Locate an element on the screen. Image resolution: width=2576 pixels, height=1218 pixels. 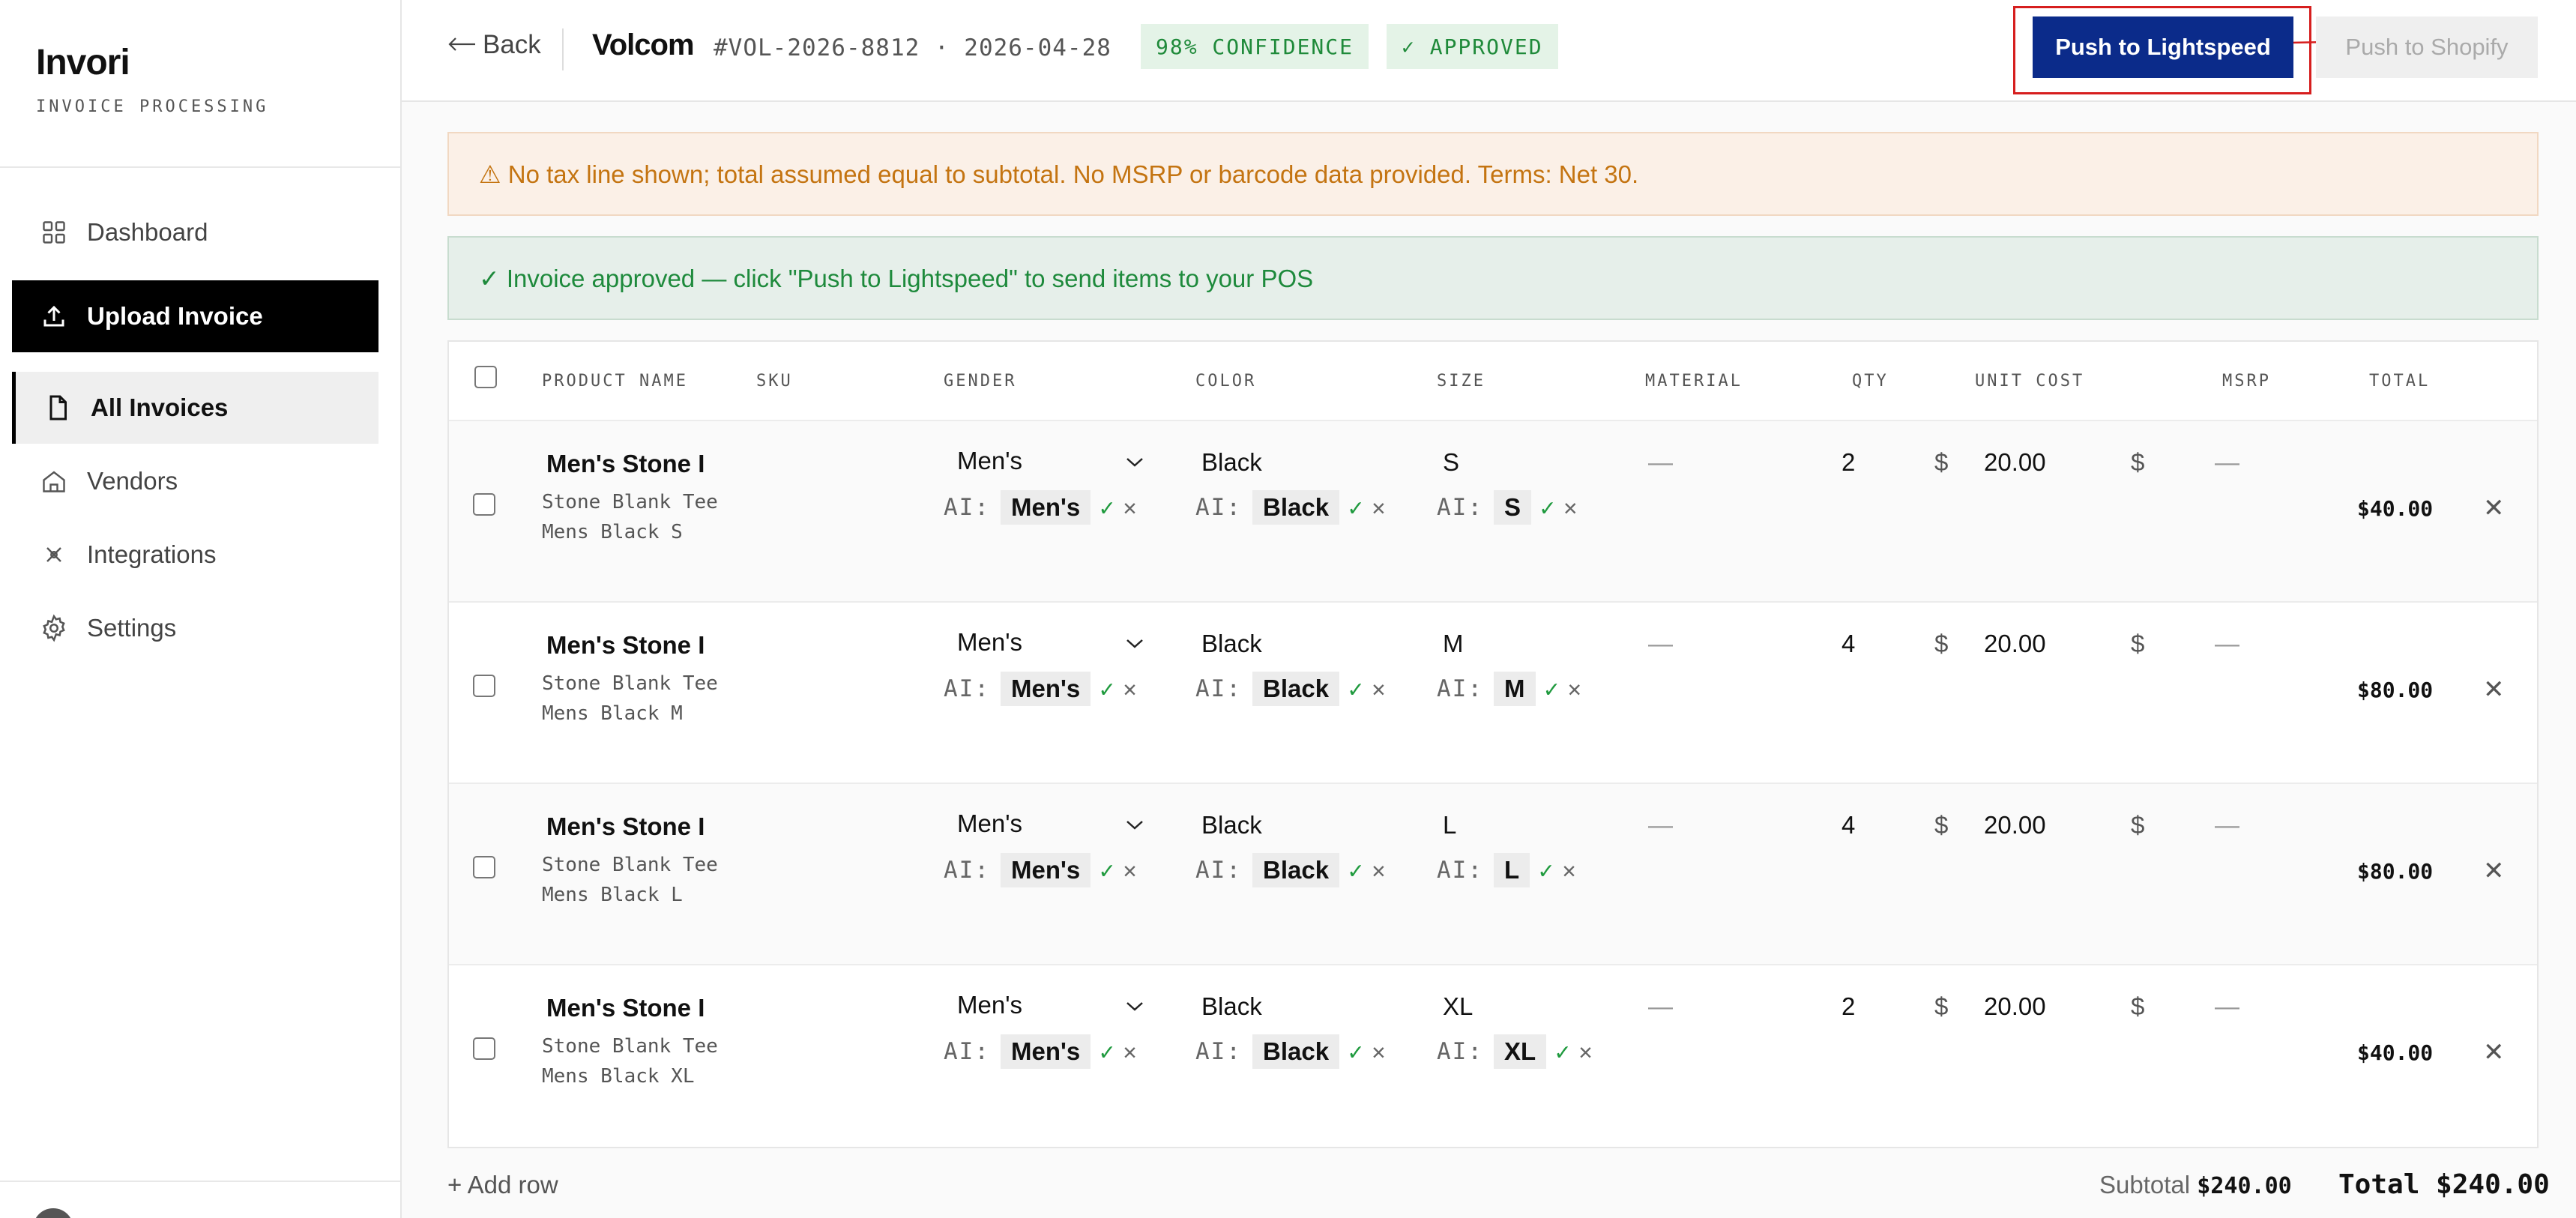
add-row-button: + Add row is located at coordinates (503, 1185).